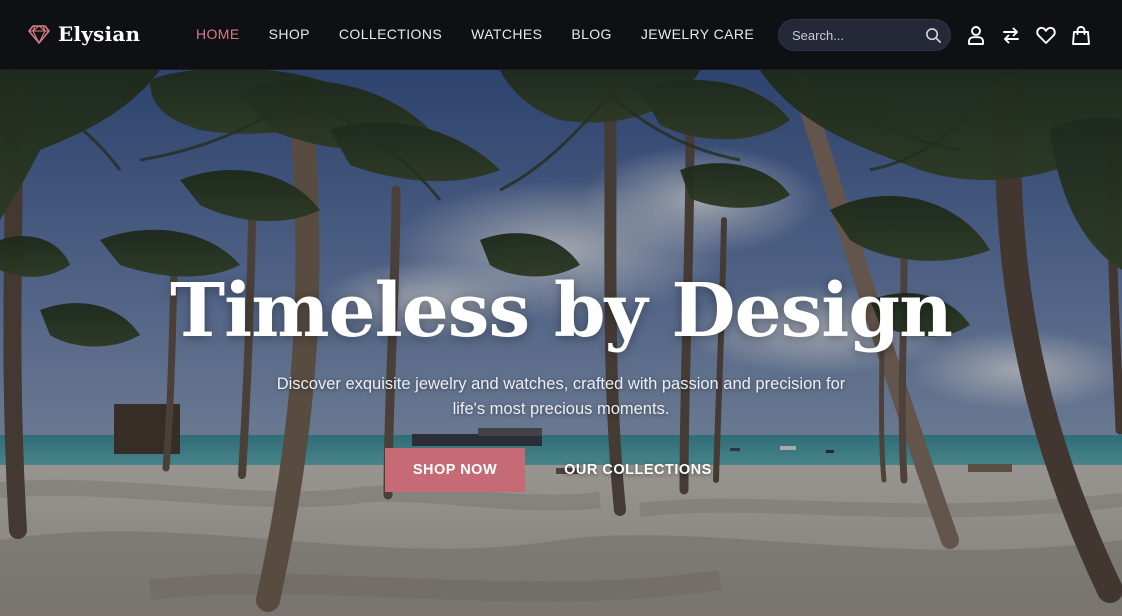  I want to click on shopping-bag-icon, so click(1081, 35).